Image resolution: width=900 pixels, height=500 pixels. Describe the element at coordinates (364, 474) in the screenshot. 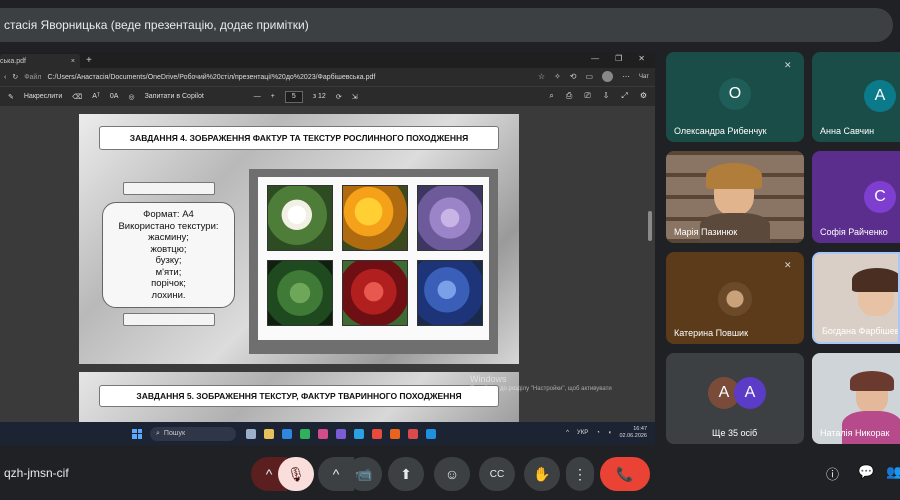

I see `camera-button: 📹` at that location.